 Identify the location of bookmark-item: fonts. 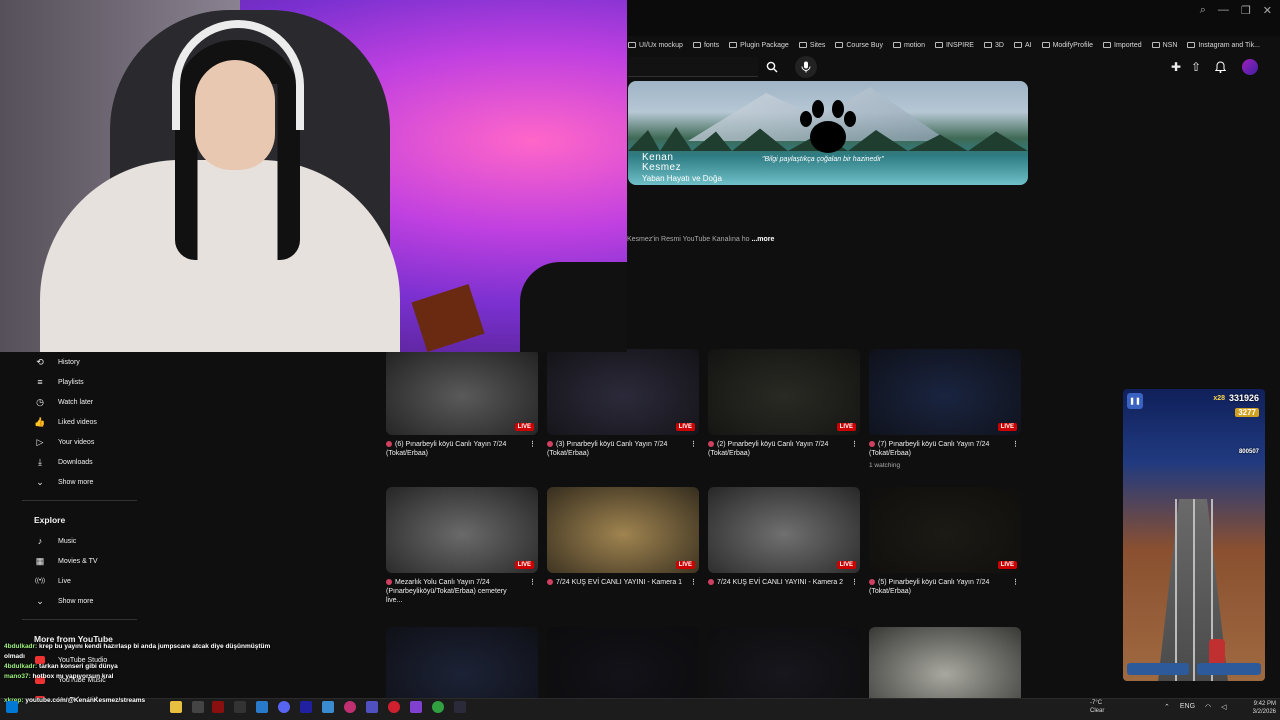
(705, 45).